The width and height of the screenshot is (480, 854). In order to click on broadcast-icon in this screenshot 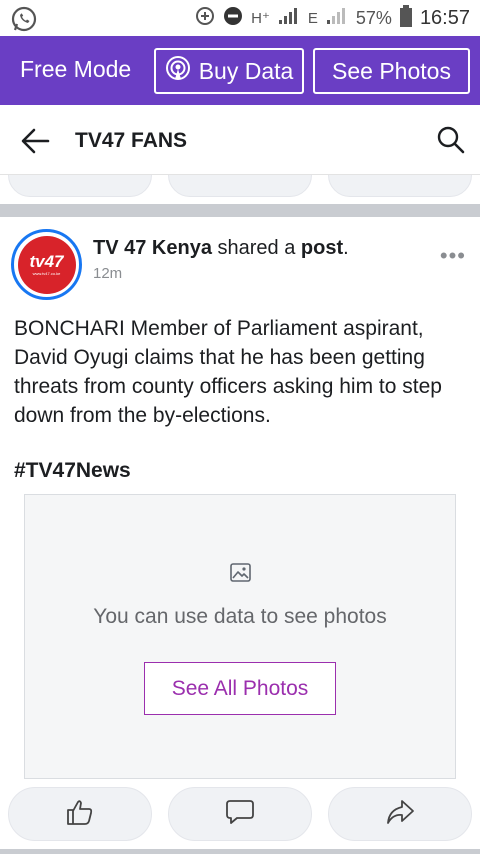, I will do `click(178, 71)`.